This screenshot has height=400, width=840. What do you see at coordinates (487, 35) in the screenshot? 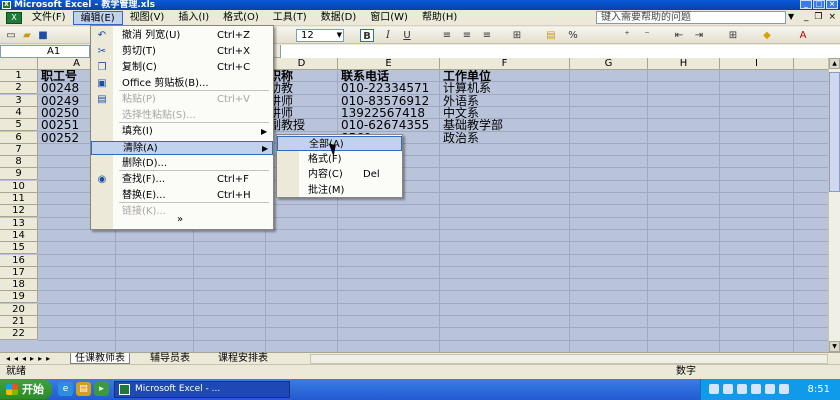
I see `align-right-icon: ≡` at bounding box center [487, 35].